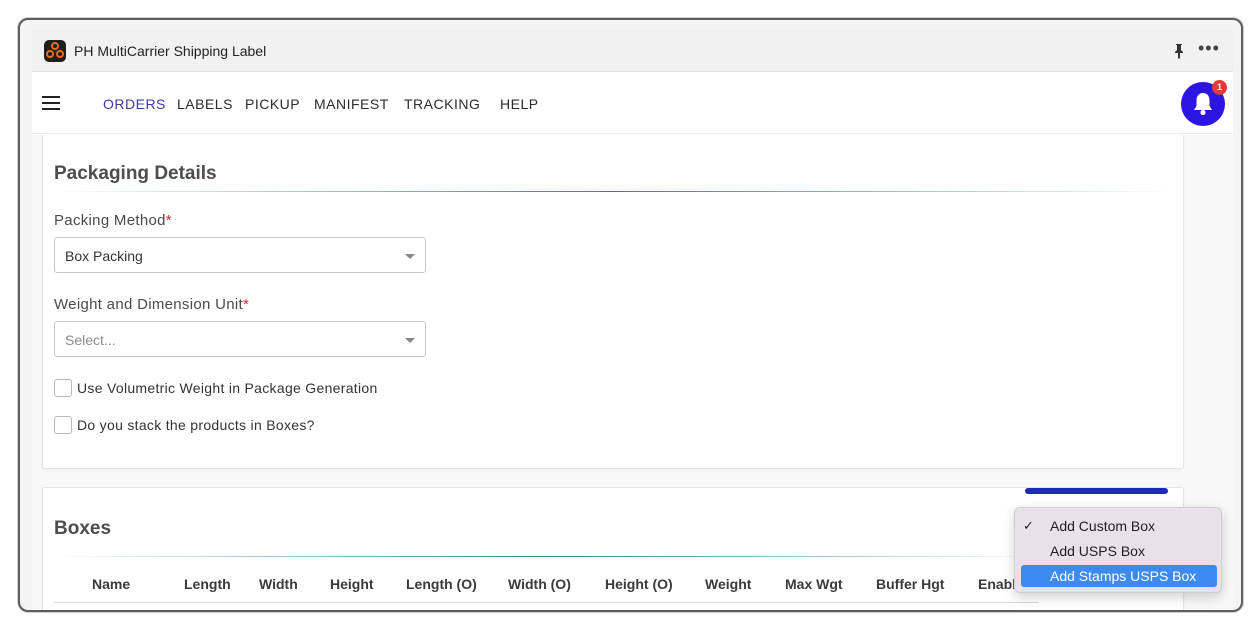  What do you see at coordinates (352, 584) in the screenshot?
I see `column-header-height: Height` at bounding box center [352, 584].